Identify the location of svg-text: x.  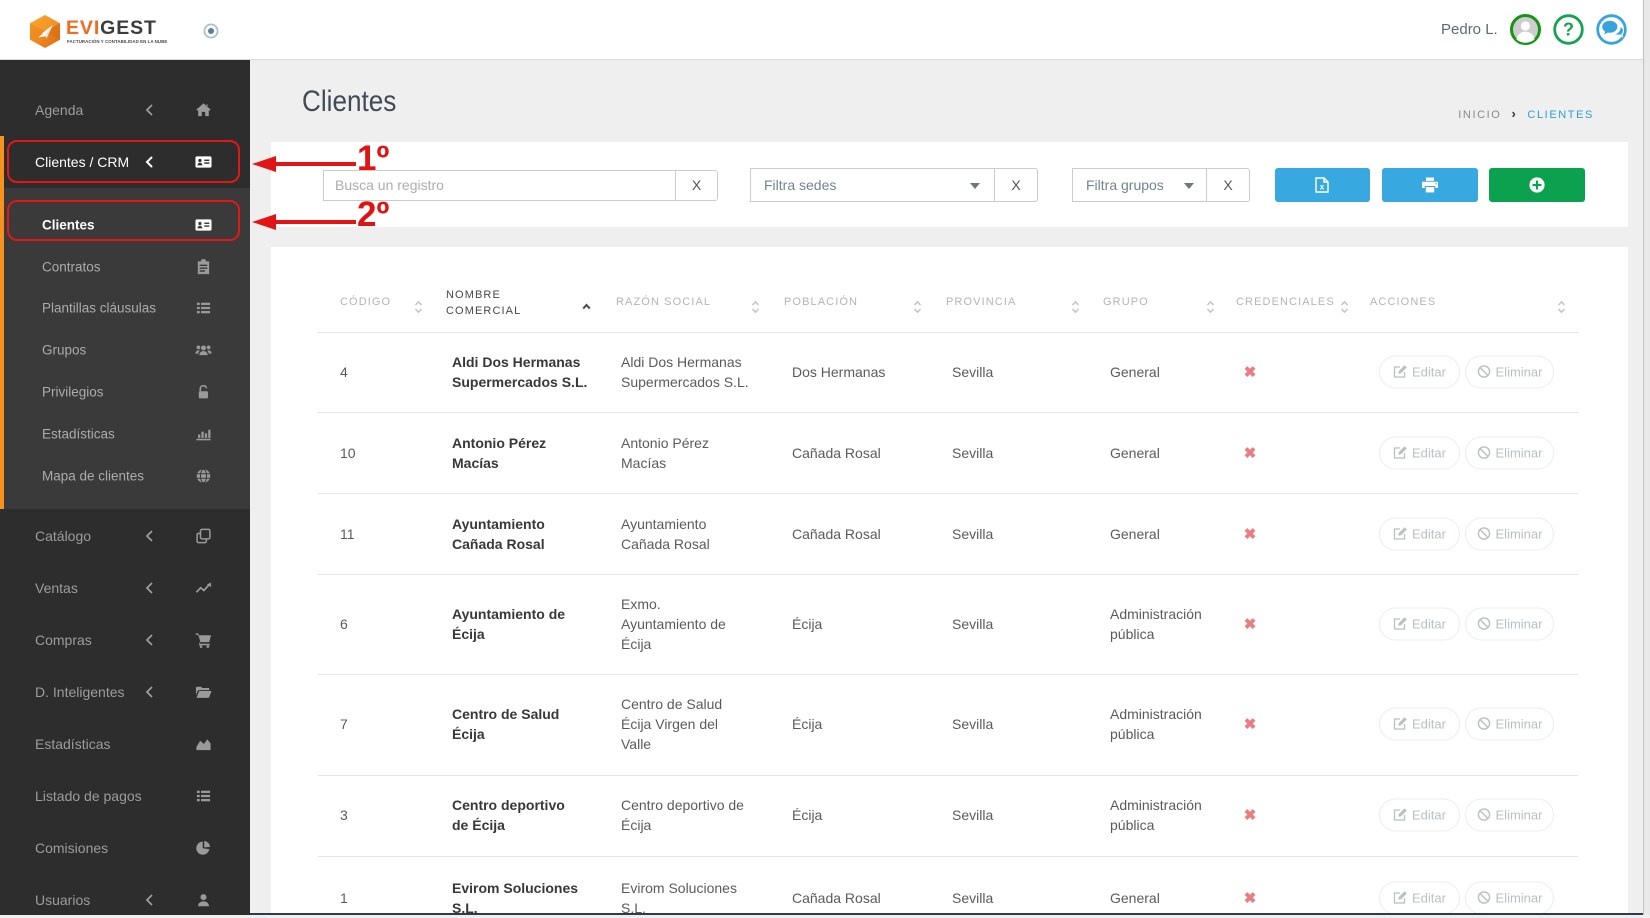
(1322, 187).